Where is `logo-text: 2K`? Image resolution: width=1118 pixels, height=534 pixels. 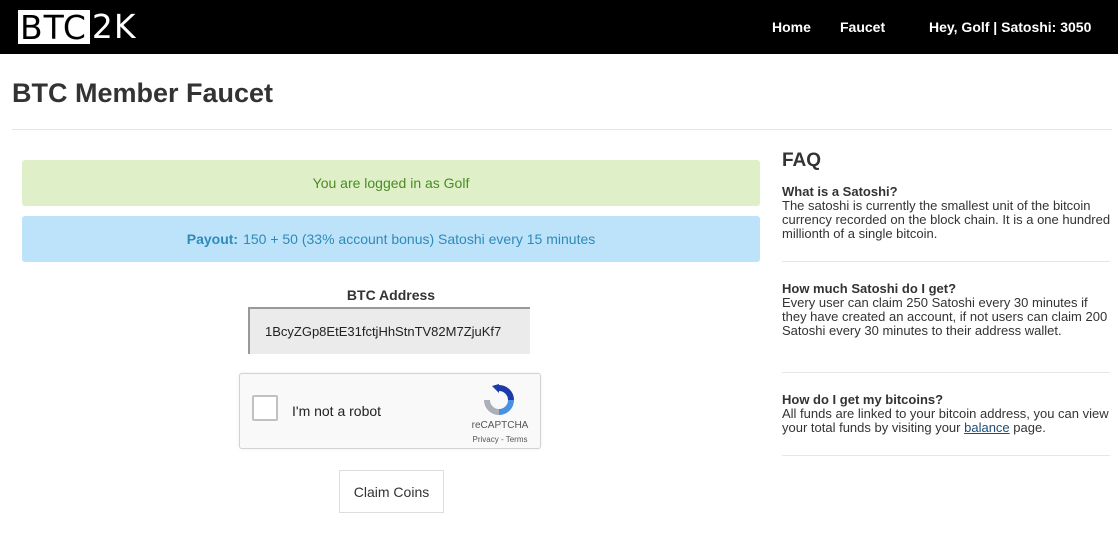 logo-text: 2K is located at coordinates (114, 26).